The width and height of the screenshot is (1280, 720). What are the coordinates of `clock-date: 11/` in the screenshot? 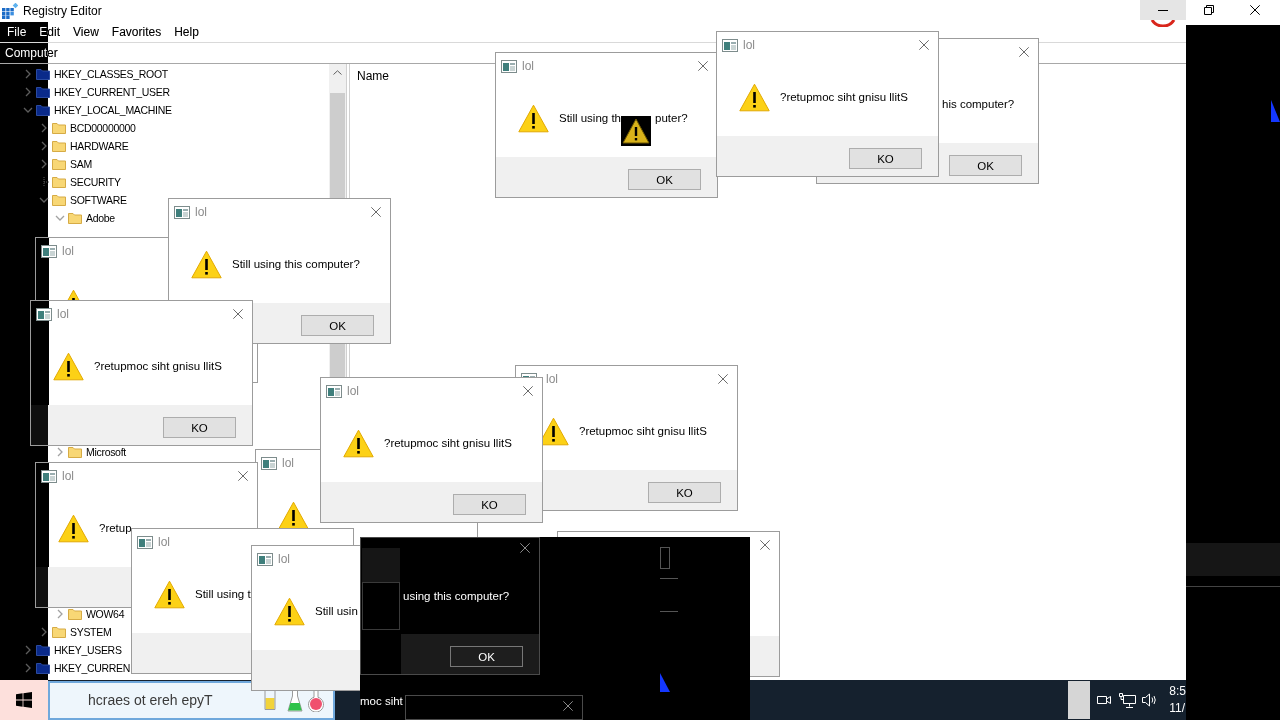 It's located at (1177, 708).